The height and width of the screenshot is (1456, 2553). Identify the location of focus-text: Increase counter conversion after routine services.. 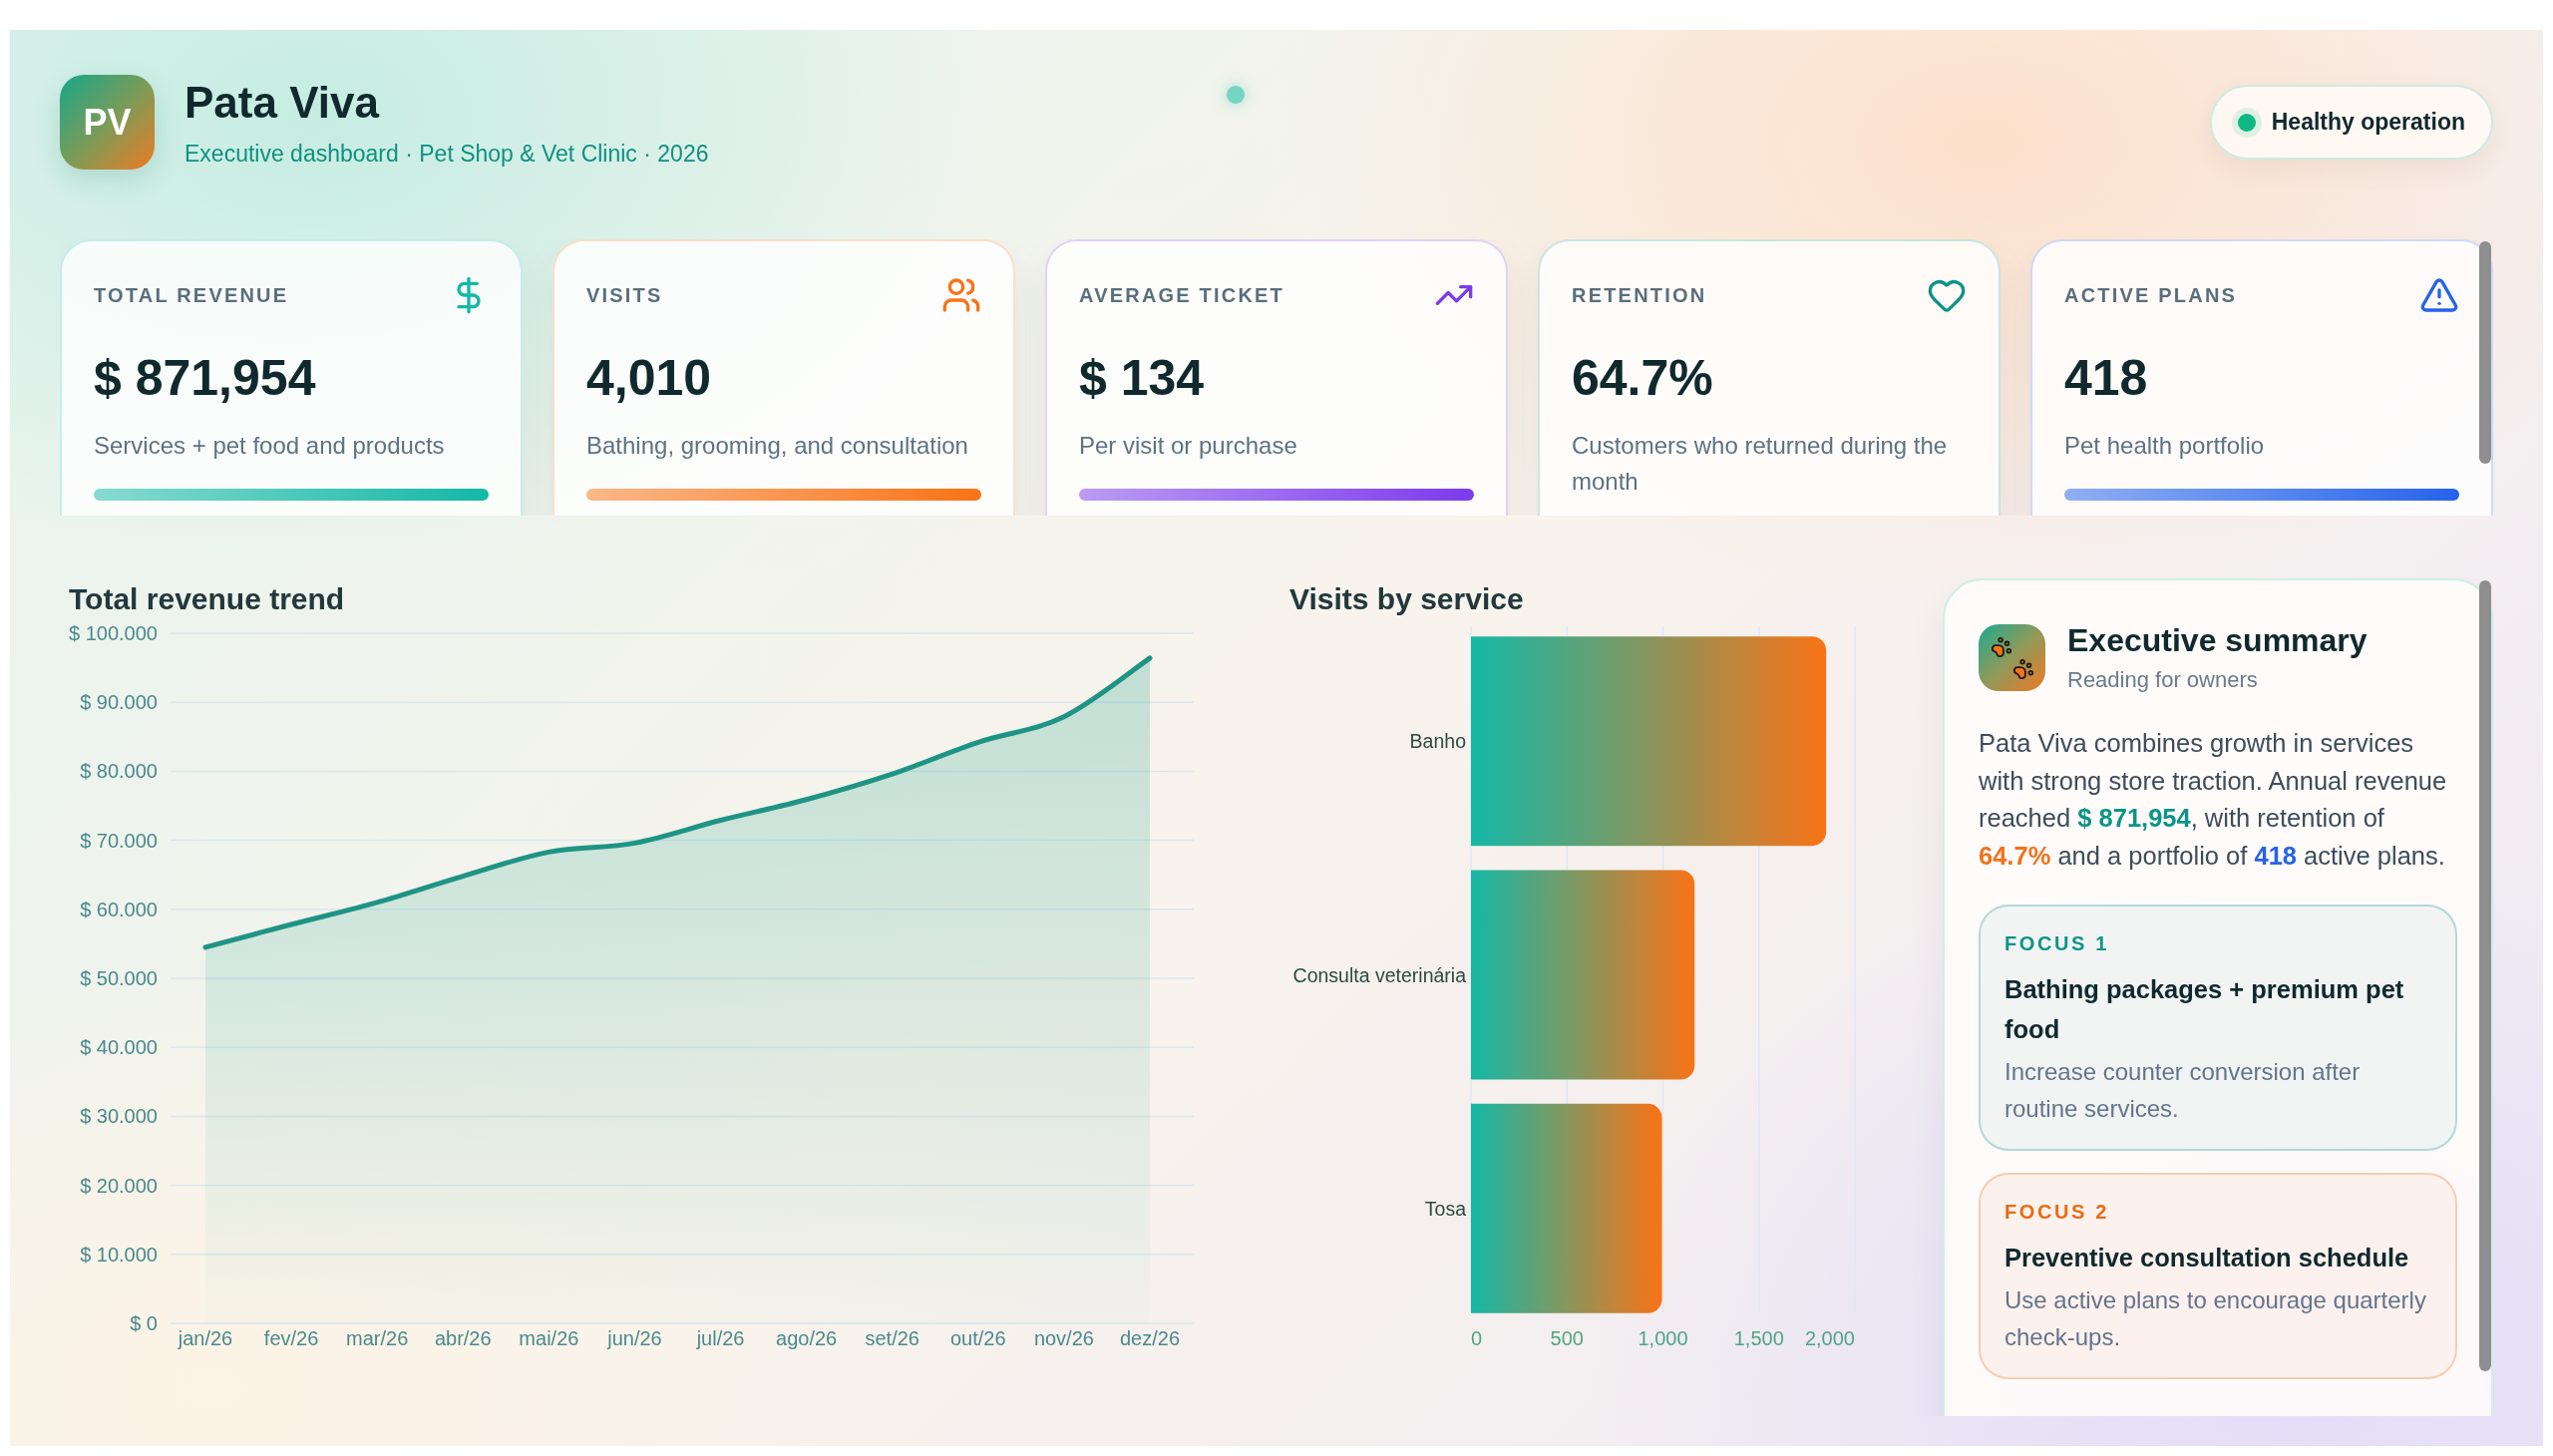
(2184, 1090).